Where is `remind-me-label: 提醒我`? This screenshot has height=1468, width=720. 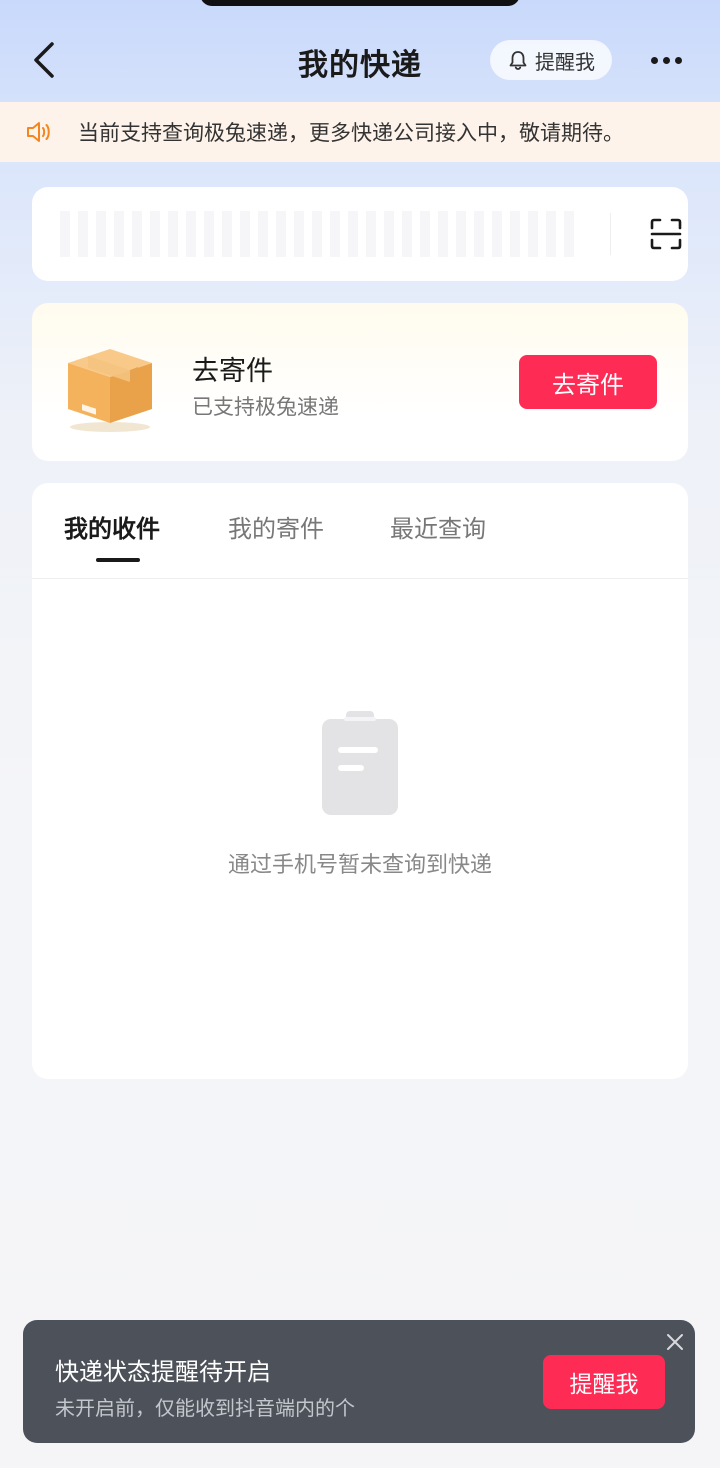
remind-me-label: 提醒我 is located at coordinates (565, 61).